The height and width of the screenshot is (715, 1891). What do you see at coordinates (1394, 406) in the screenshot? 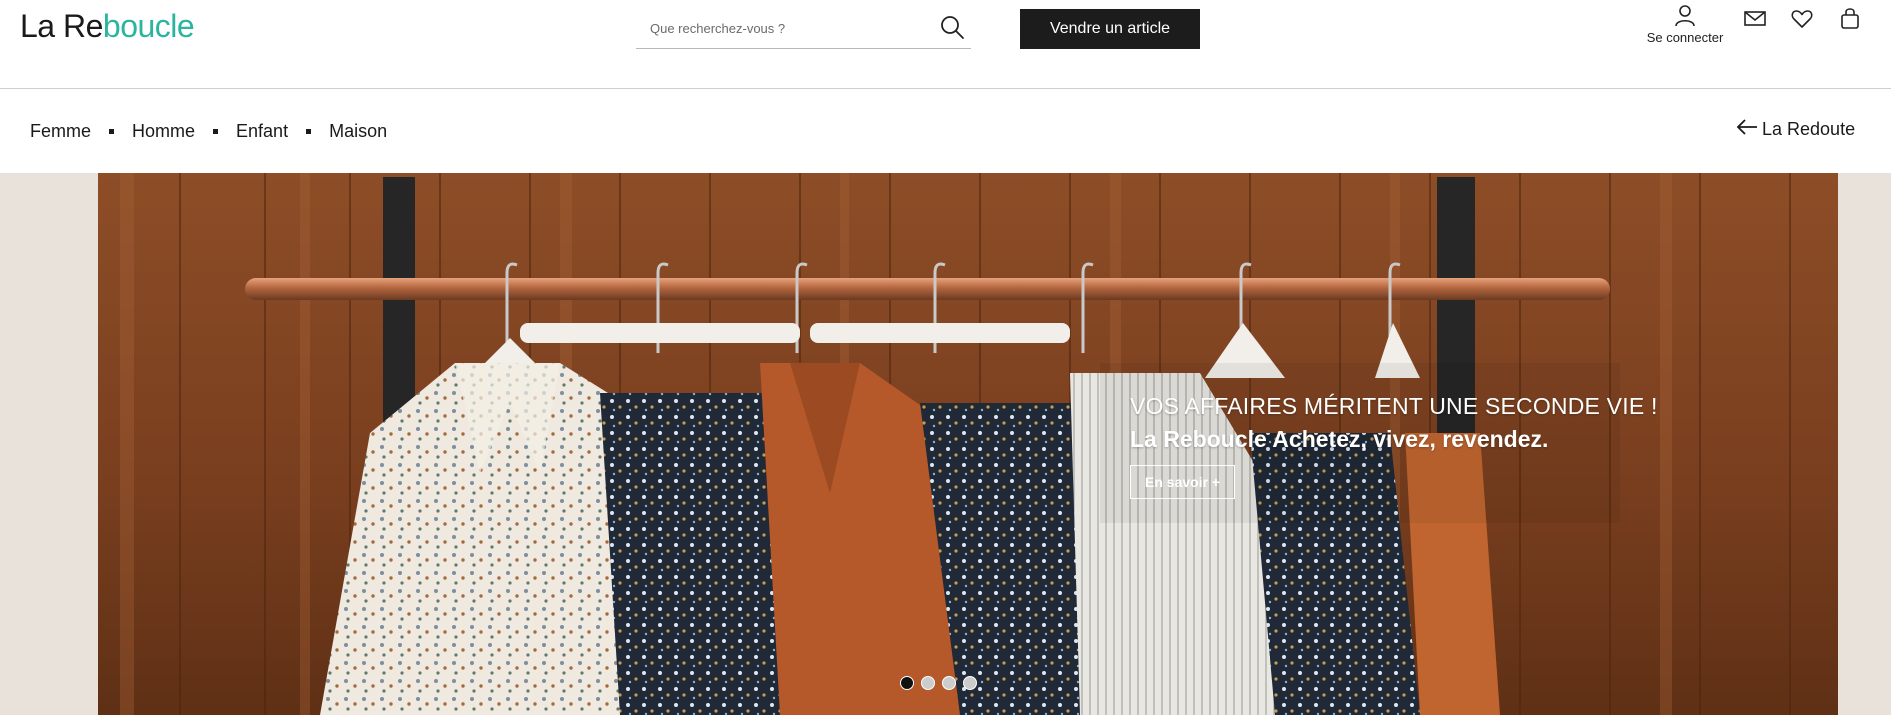
I see `hero-title: VOS AFFAIRES MÉRITENT UNE SECONDE VIE !` at bounding box center [1394, 406].